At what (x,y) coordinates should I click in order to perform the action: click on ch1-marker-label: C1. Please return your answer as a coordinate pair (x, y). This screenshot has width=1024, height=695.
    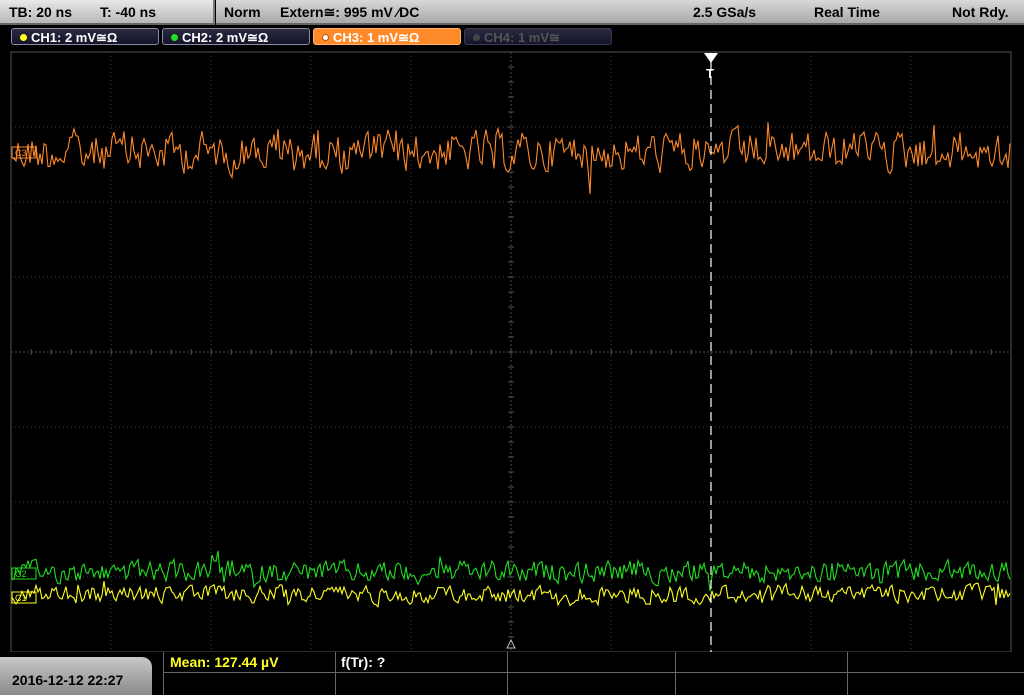
    Looking at the image, I should click on (21, 598).